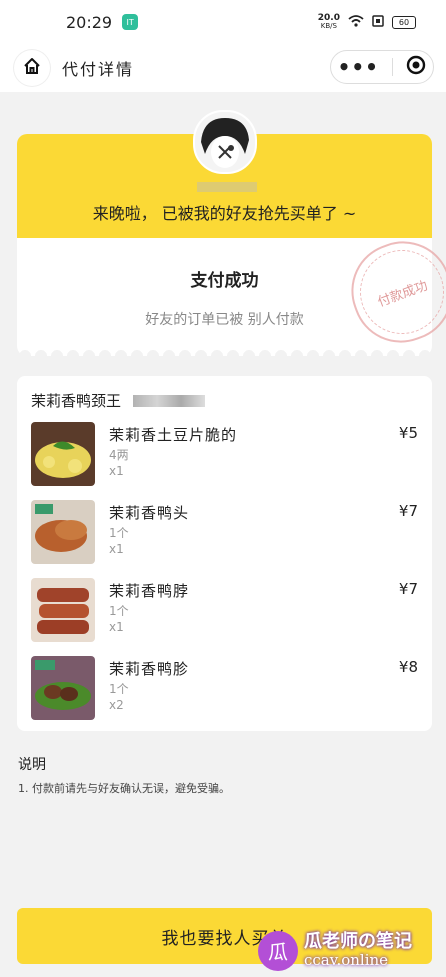  I want to click on item-name: 茉莉香鸭头, so click(149, 513).